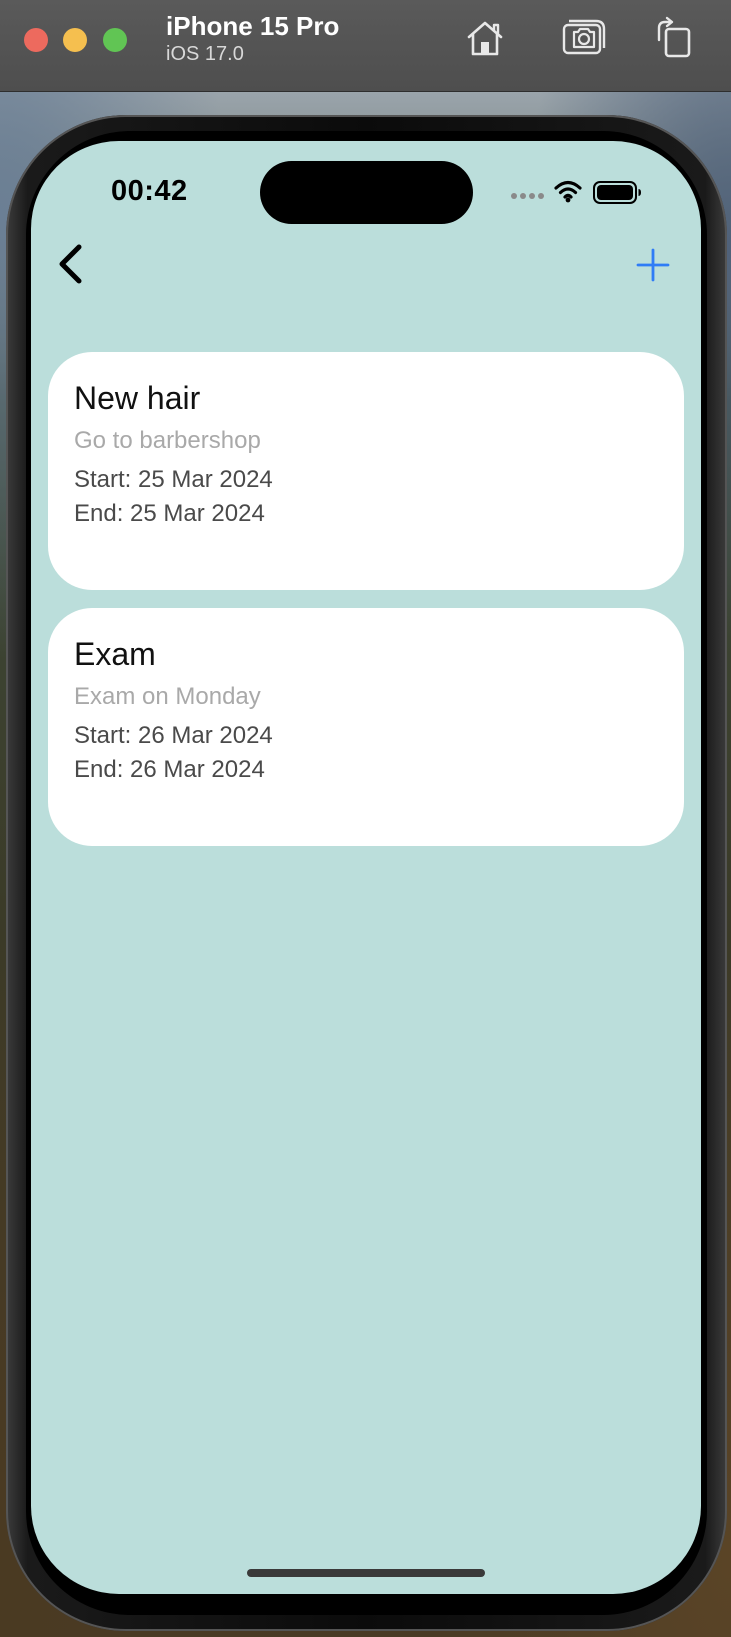 This screenshot has height=1637, width=731. What do you see at coordinates (70, 264) in the screenshot?
I see `chevron-left-icon` at bounding box center [70, 264].